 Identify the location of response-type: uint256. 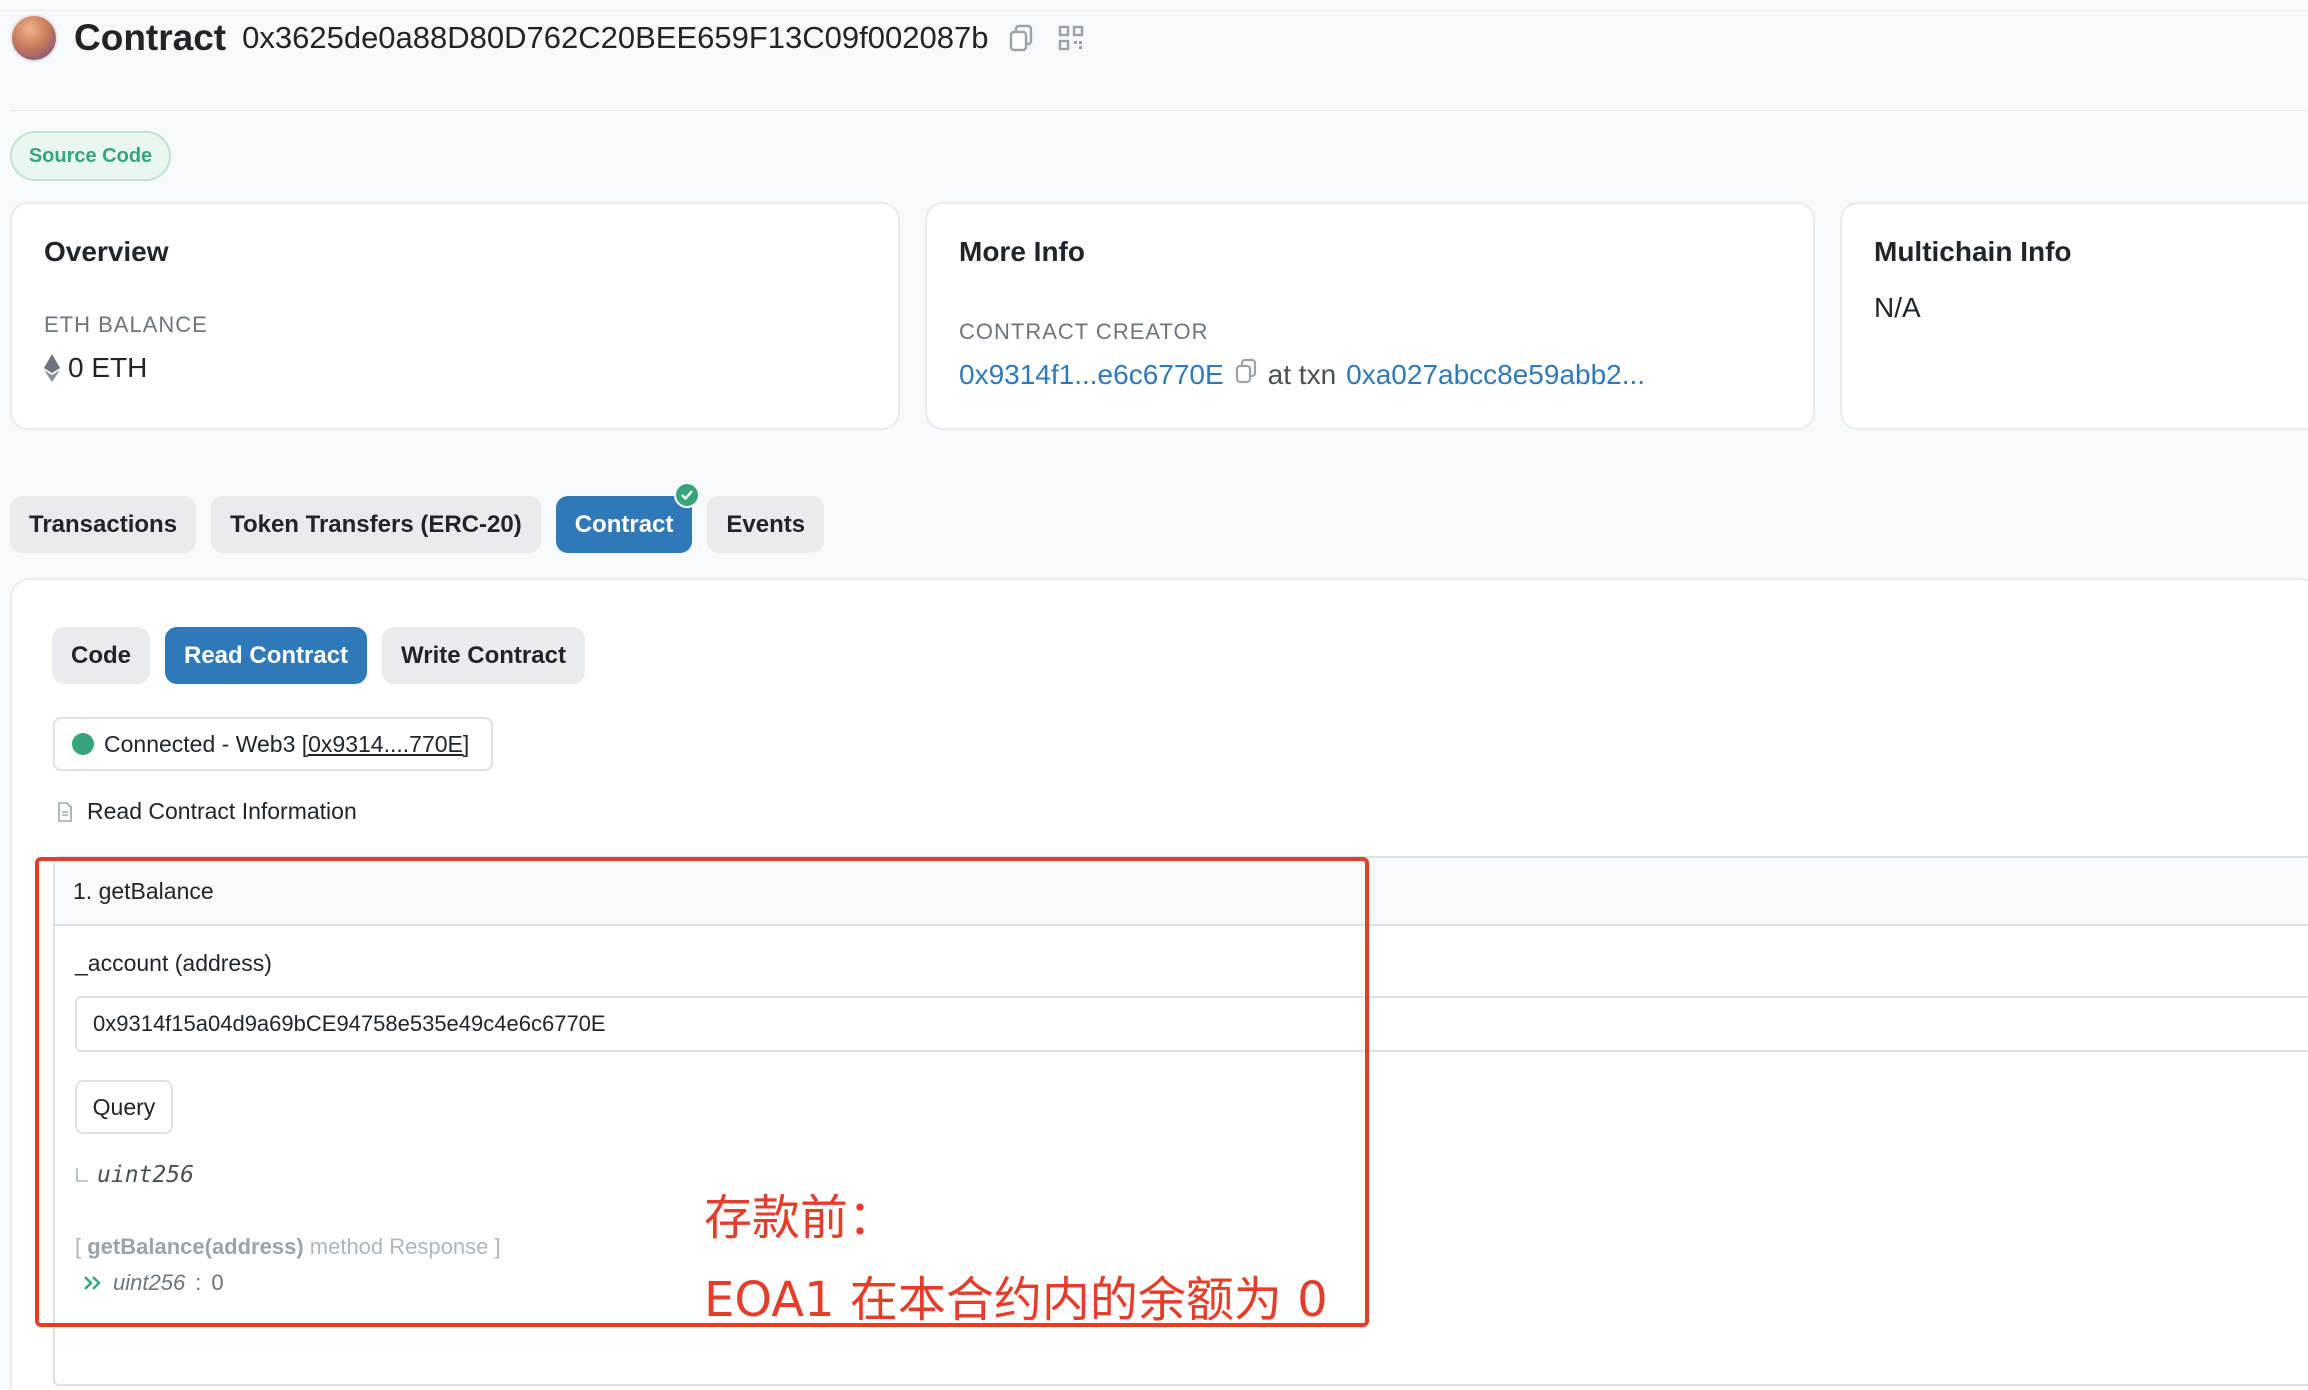
(149, 1282).